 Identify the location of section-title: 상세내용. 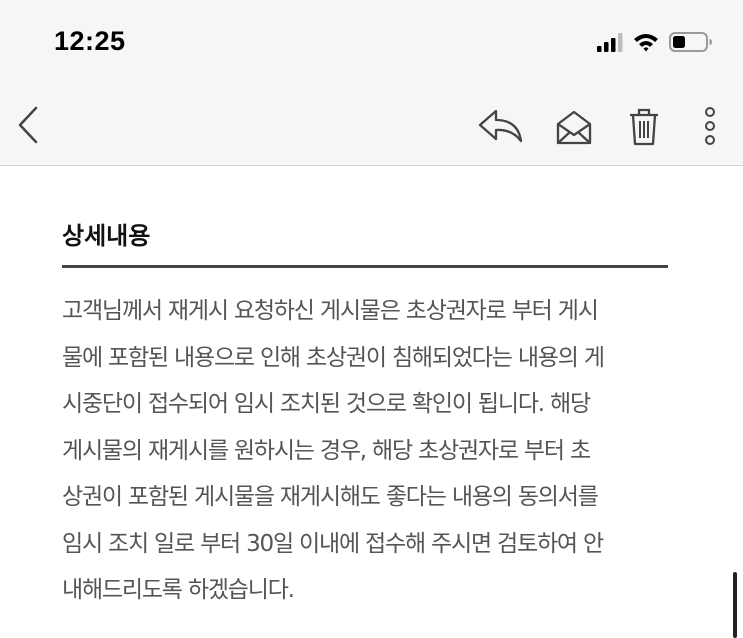
(106, 236).